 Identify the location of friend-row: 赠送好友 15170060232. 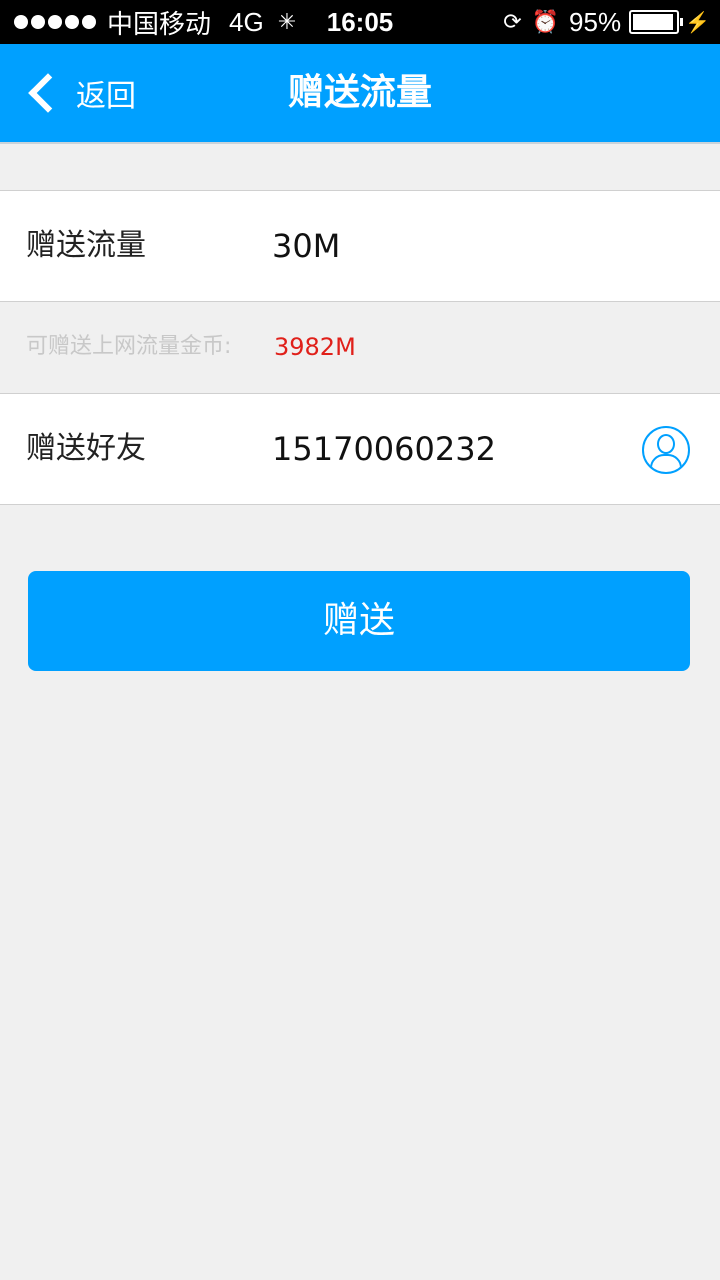
(360, 449).